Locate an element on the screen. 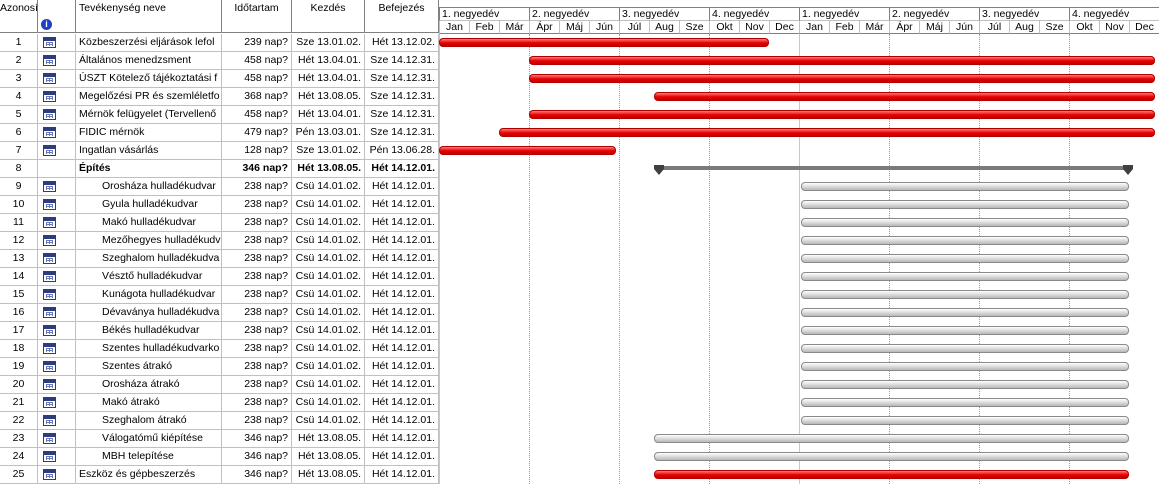  task-id-cell: 12 is located at coordinates (19, 241).